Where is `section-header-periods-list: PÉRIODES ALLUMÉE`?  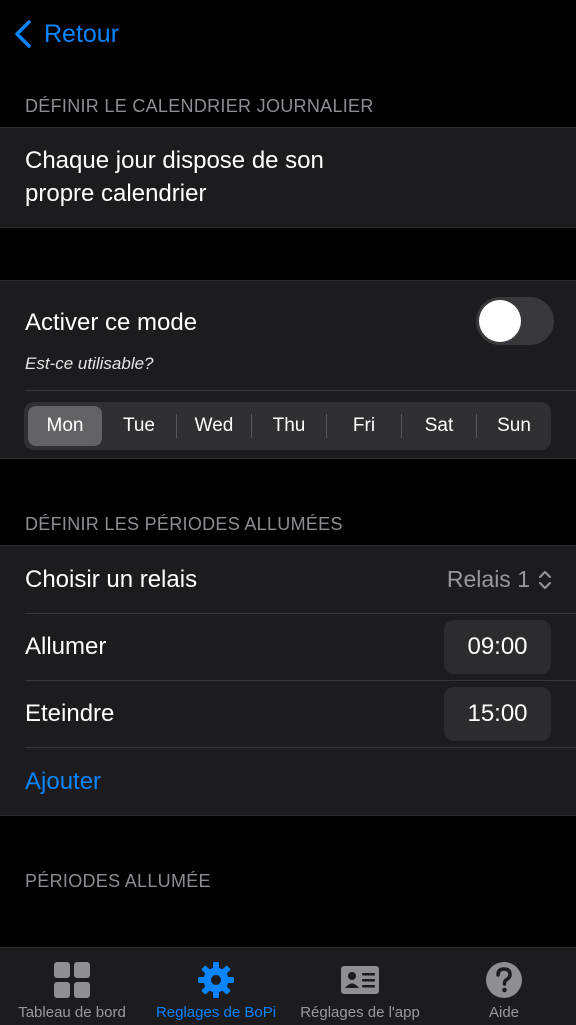
section-header-periods-list: PÉRIODES ALLUMÉE is located at coordinates (118, 881).